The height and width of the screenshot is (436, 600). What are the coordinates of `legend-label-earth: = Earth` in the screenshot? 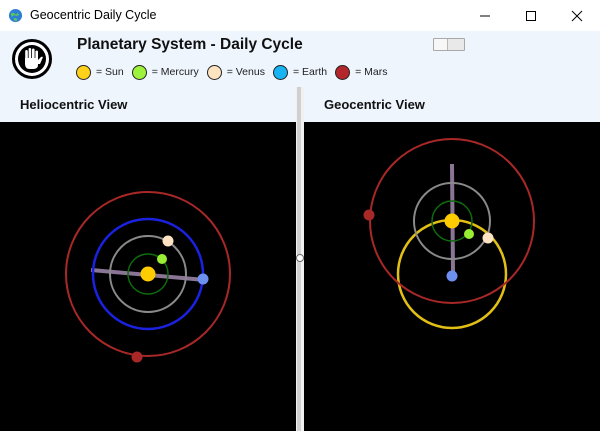 It's located at (310, 72).